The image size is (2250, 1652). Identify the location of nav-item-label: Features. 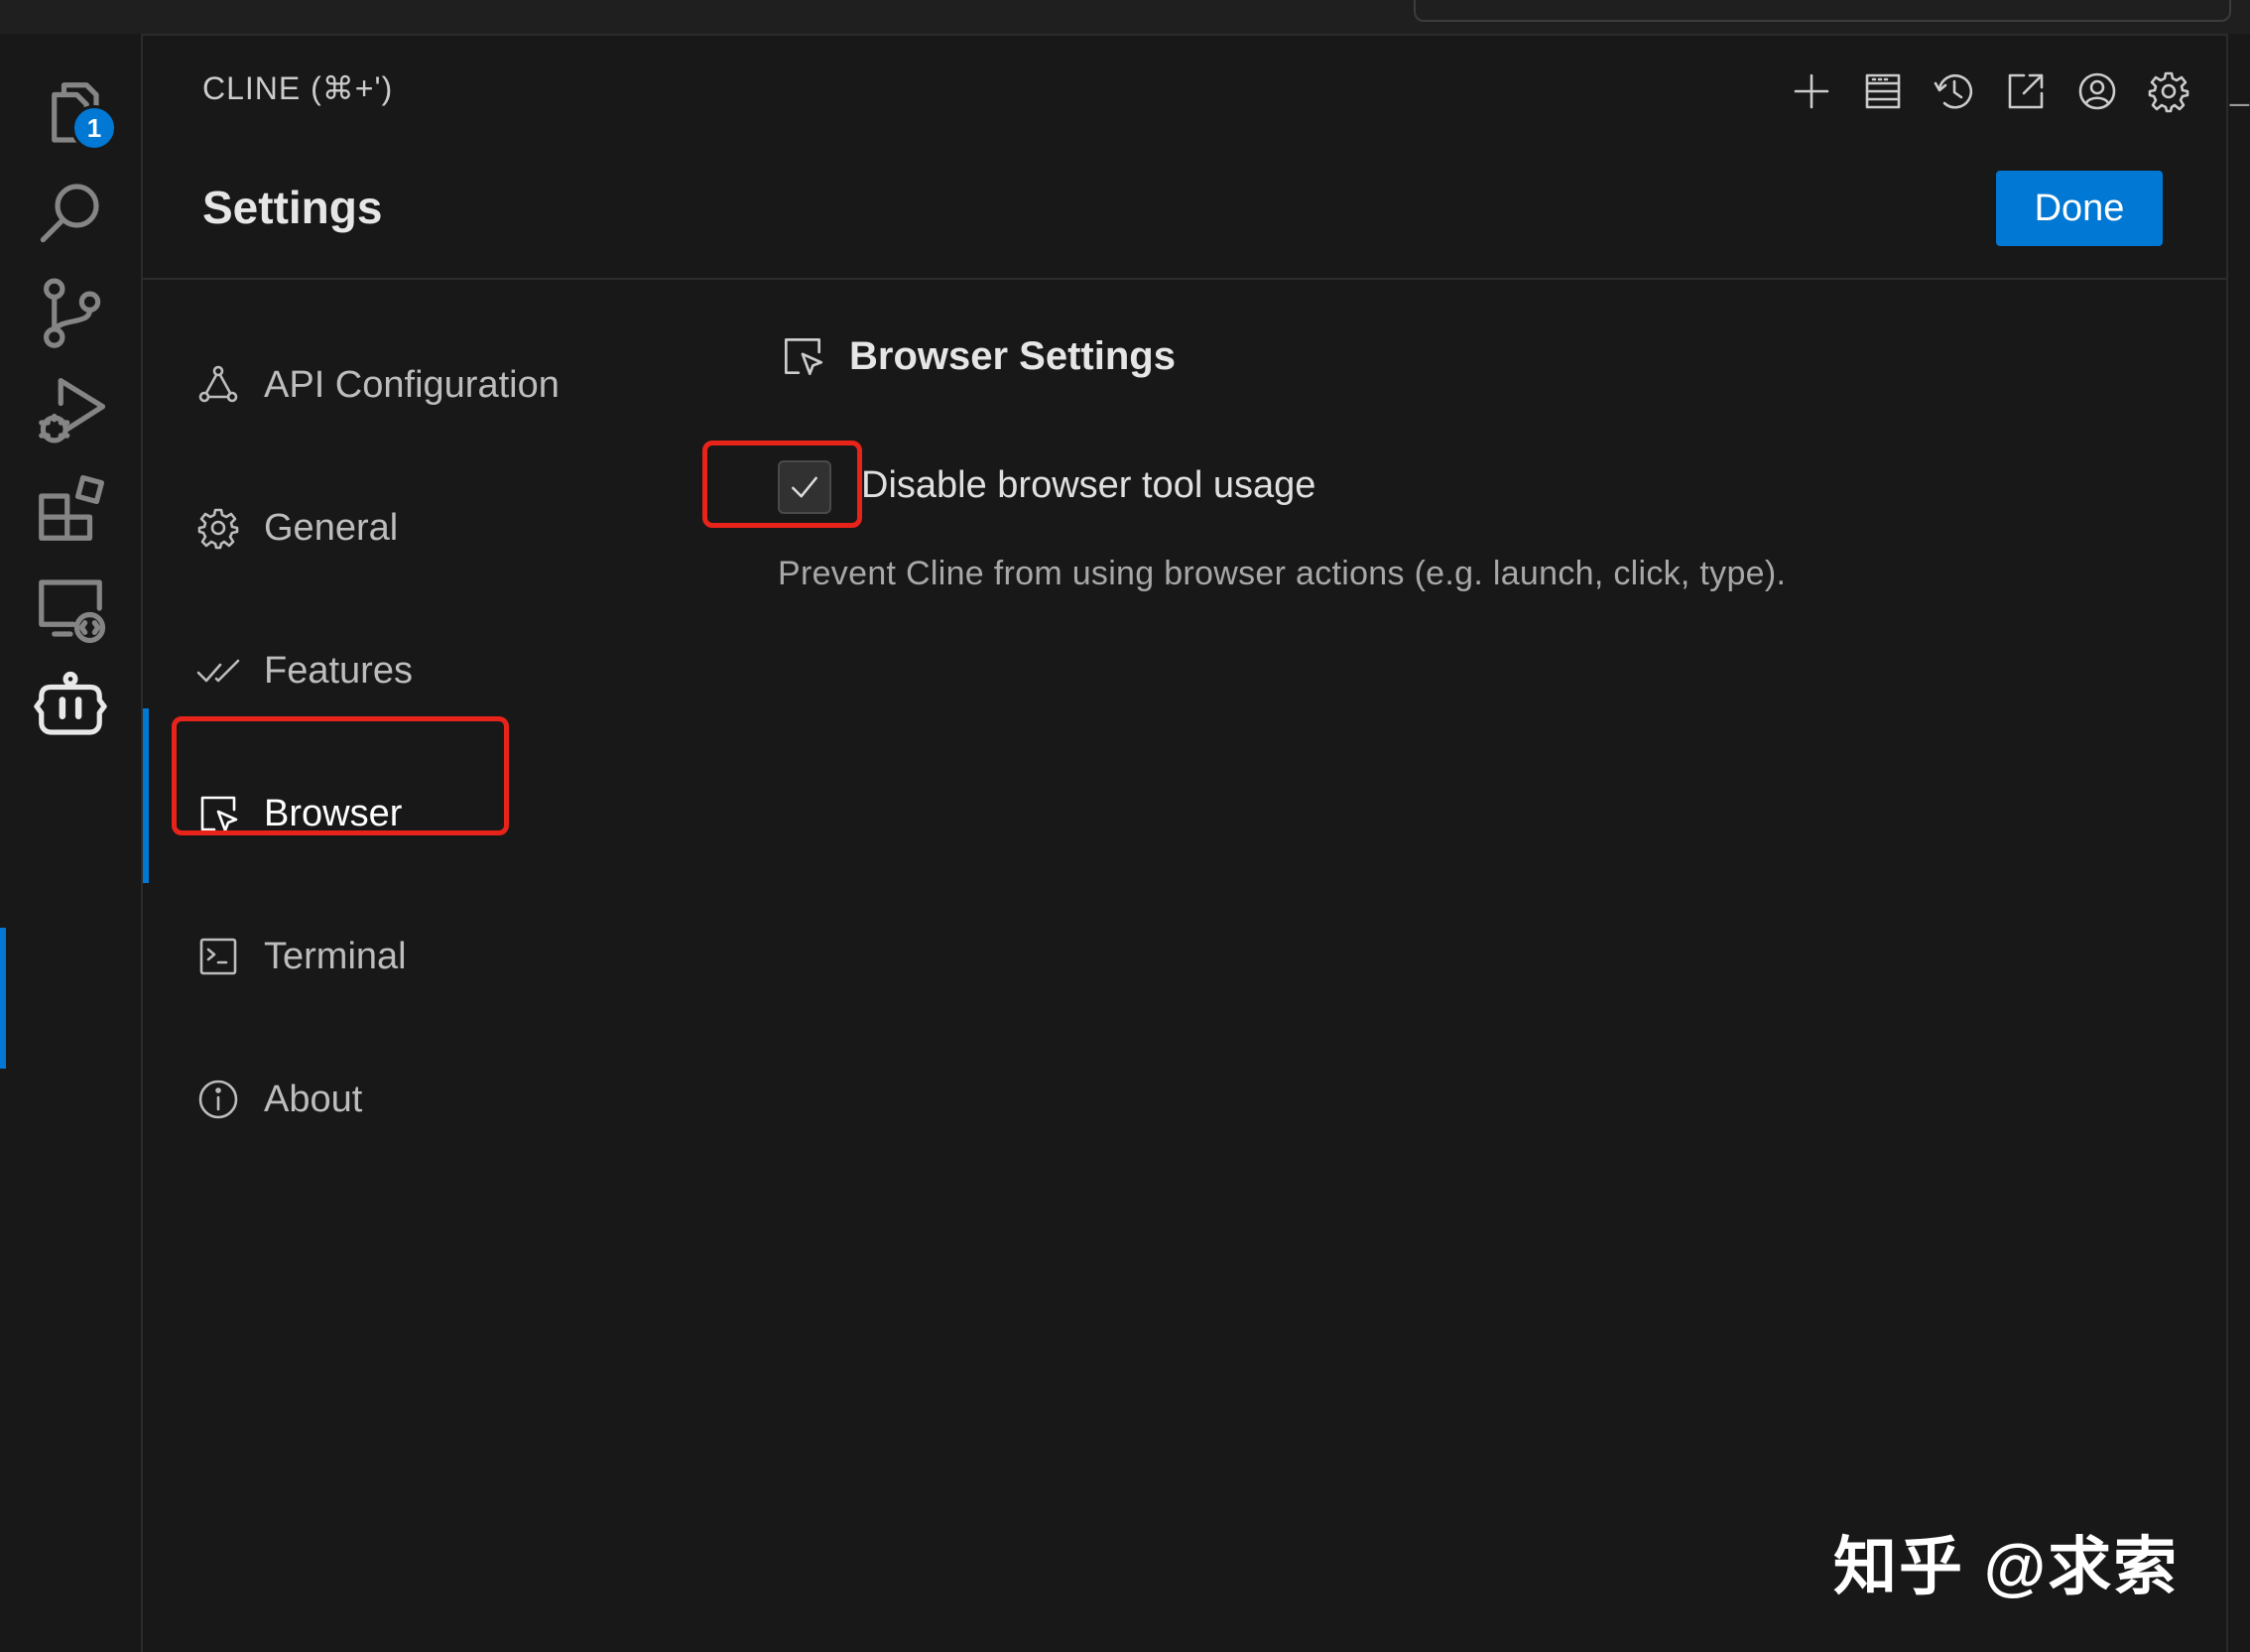
(339, 670).